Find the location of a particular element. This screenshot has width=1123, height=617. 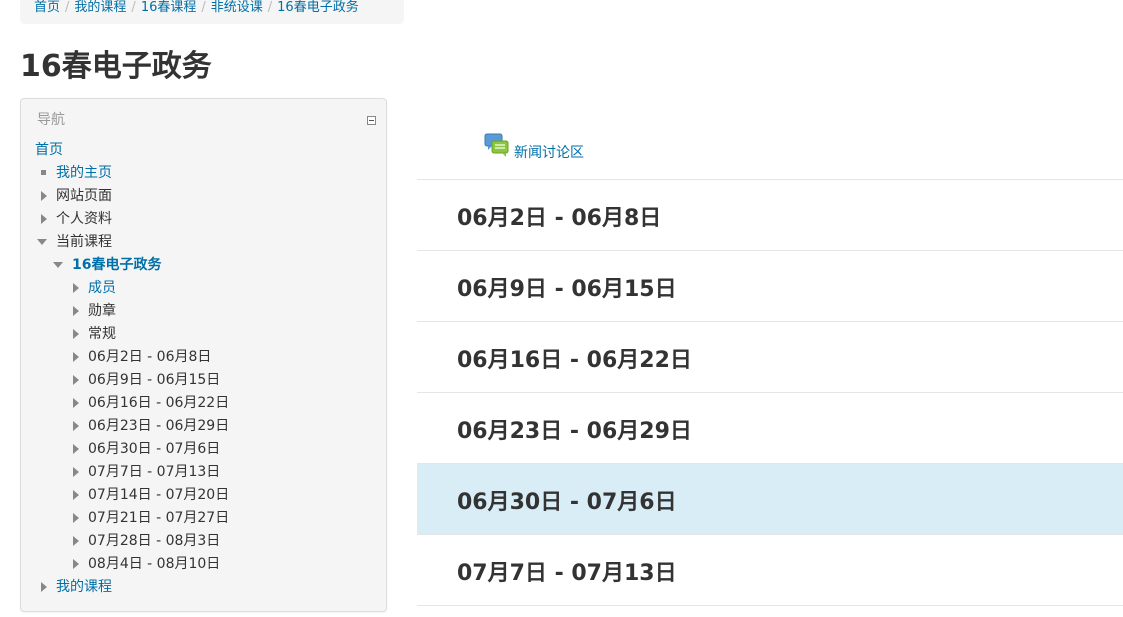

nav-week-label: 07月7日 - 07月13日 is located at coordinates (154, 472).